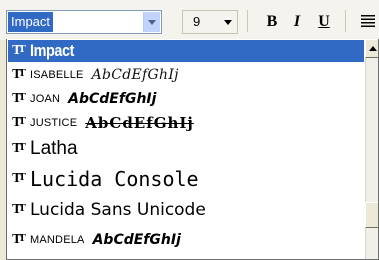 The image size is (379, 260). I want to click on font-item-lucida-console: TT Lucida Console, so click(186, 179).